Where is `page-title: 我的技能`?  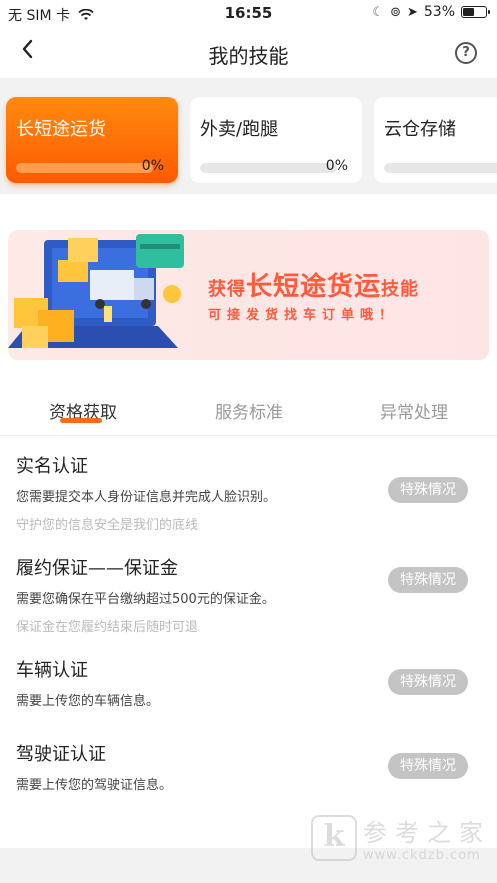 page-title: 我的技能 is located at coordinates (248, 56).